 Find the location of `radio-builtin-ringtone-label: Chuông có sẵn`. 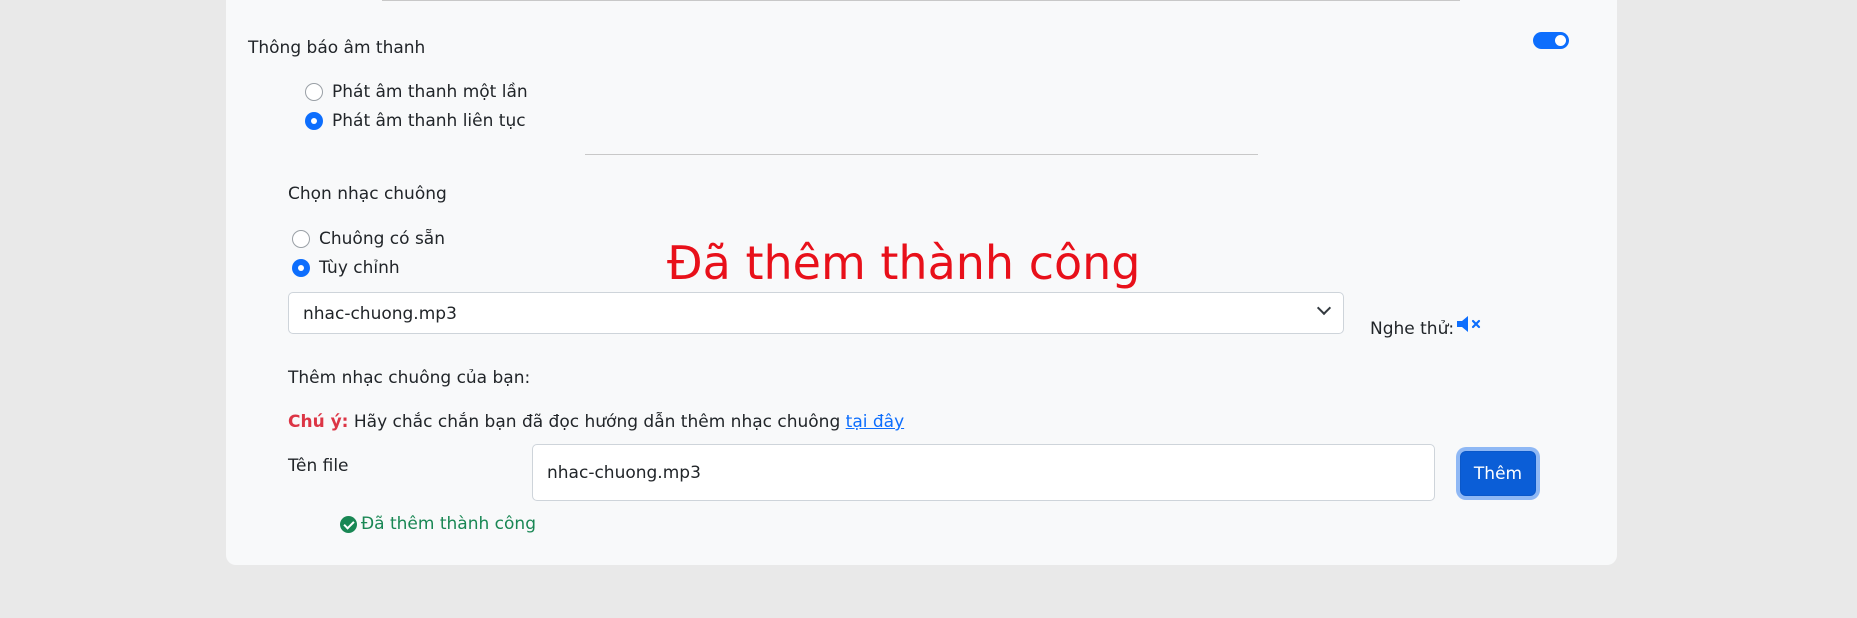

radio-builtin-ringtone-label: Chuông có sẵn is located at coordinates (382, 239).